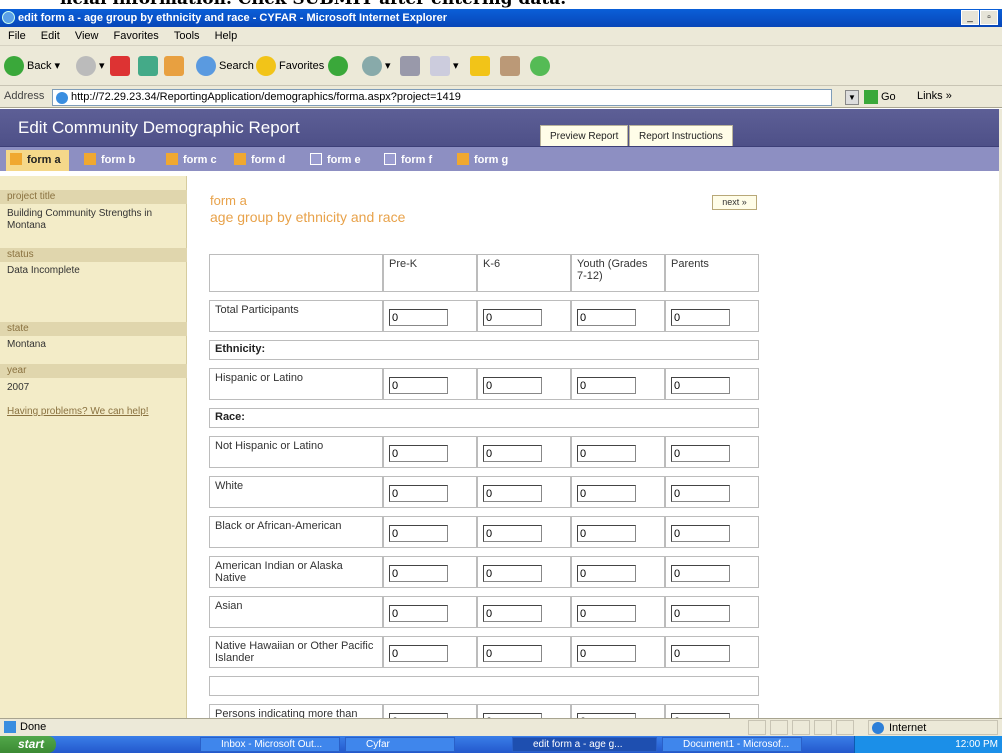 The width and height of the screenshot is (1002, 753). I want to click on menu-favorites: Favorites, so click(136, 36).